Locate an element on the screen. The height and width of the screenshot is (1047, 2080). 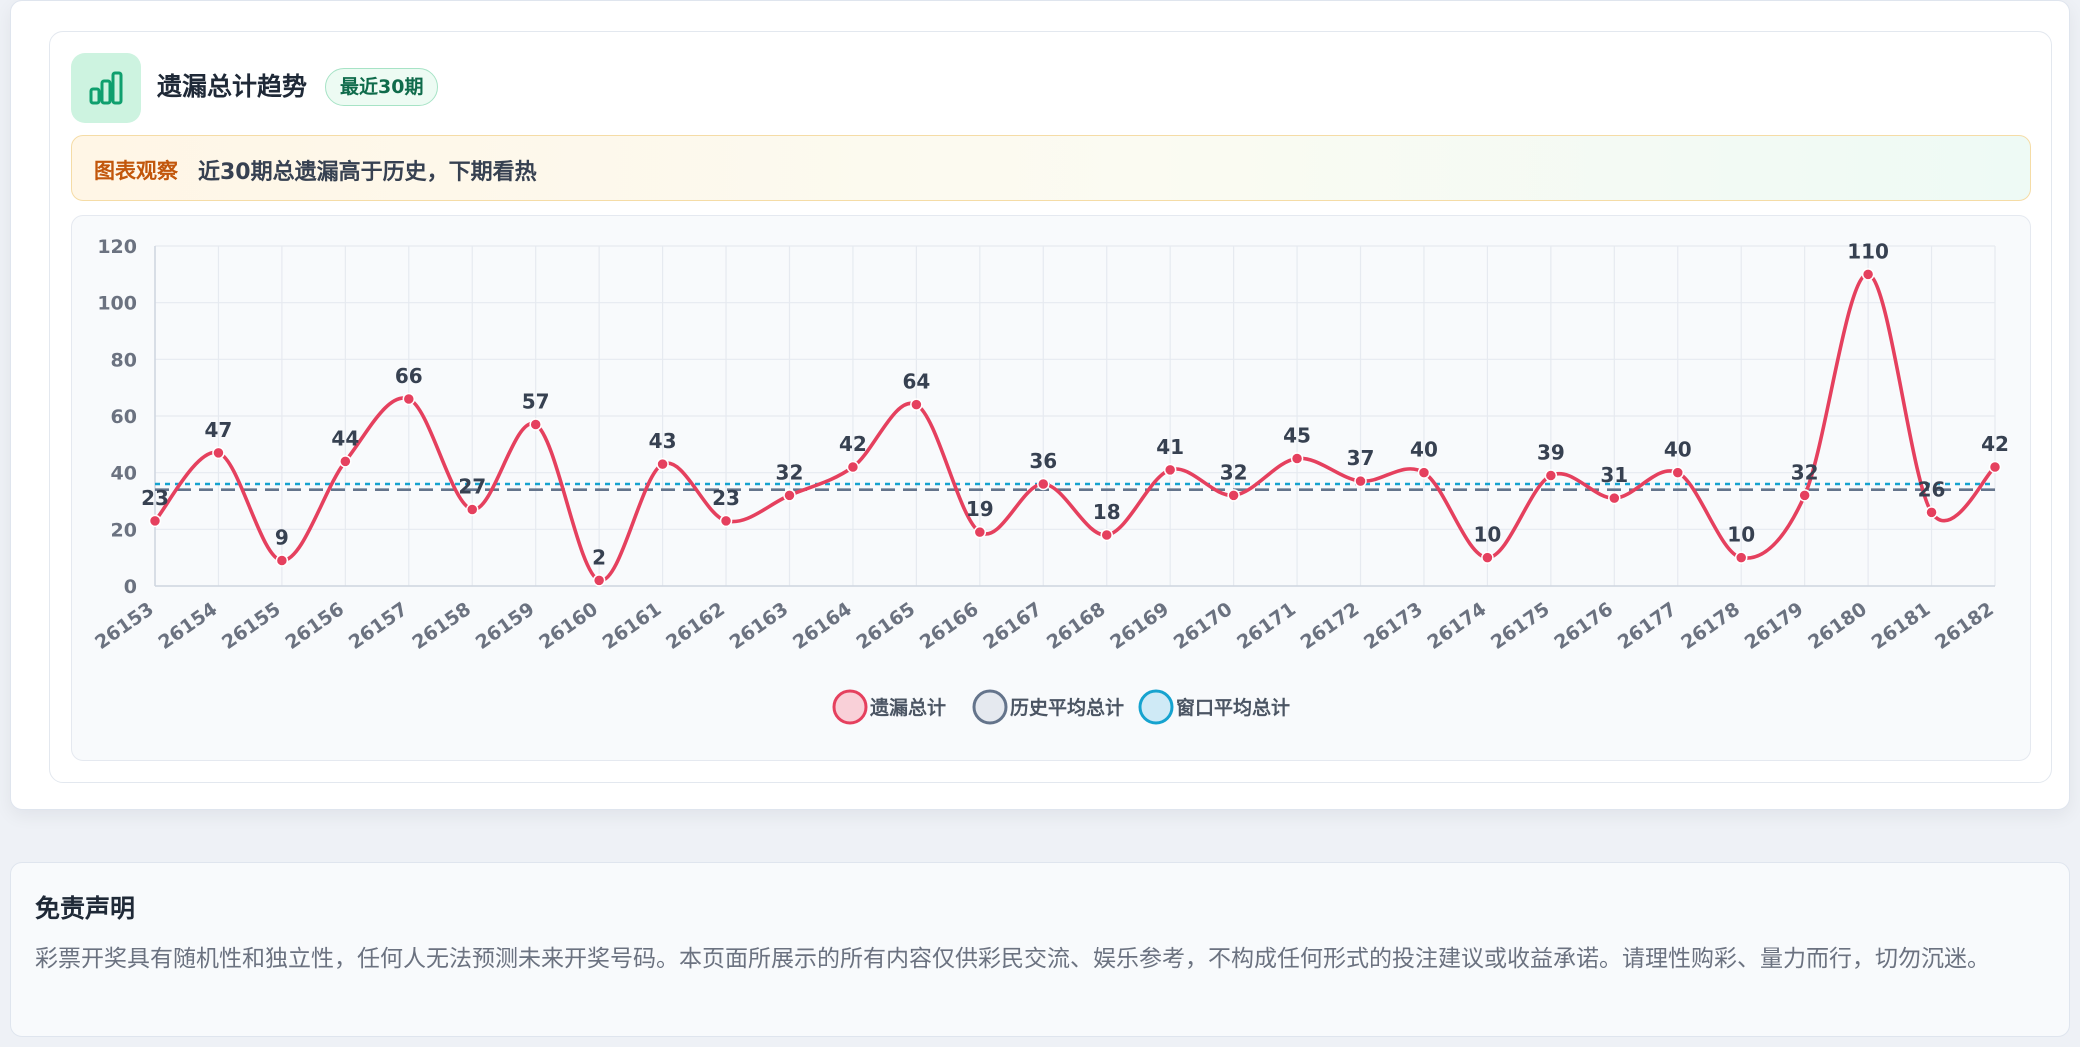
legend-label: 历史平均总计 is located at coordinates (1067, 707).